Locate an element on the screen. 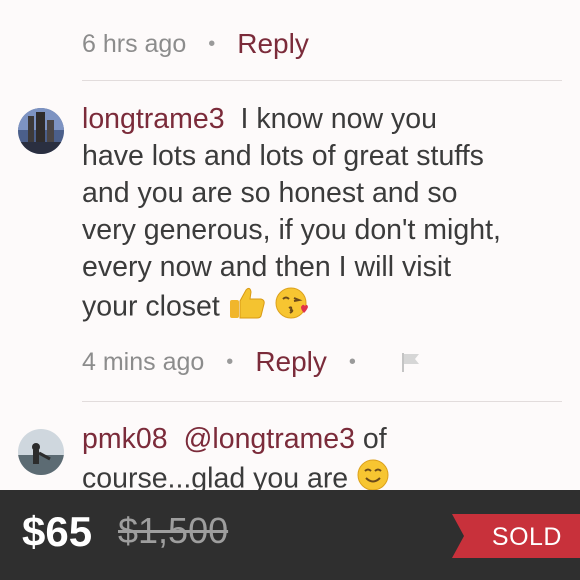  comment-timestamp: 4 mins ago is located at coordinates (143, 361).